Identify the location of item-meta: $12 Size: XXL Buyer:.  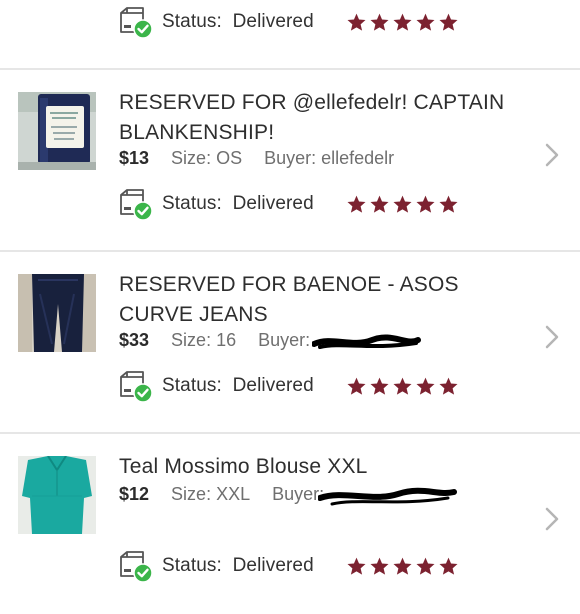
(221, 494).